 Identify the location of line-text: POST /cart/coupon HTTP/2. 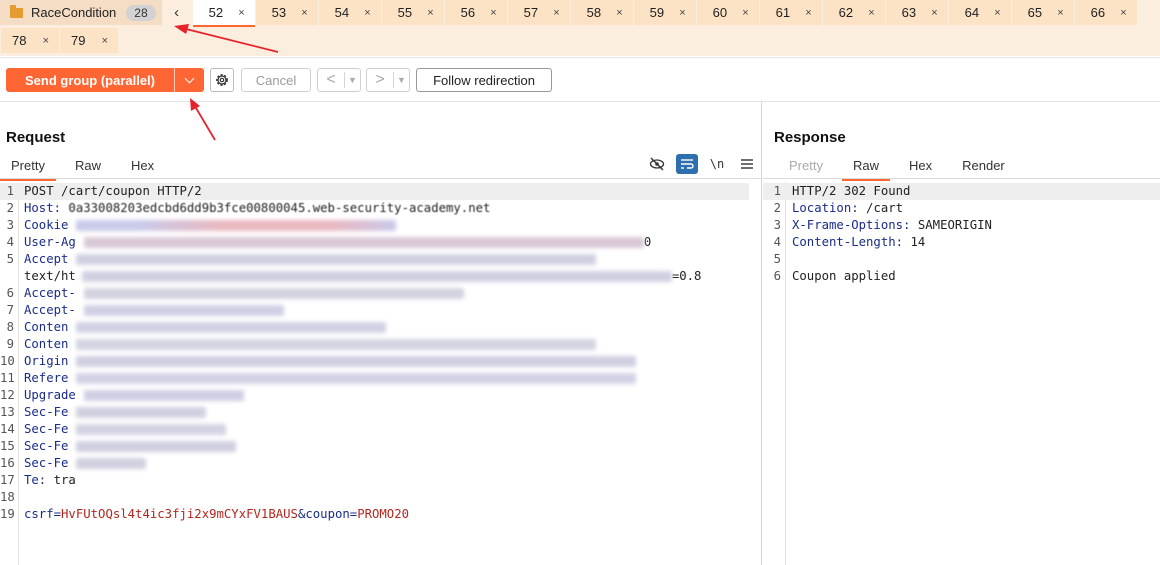
(113, 191).